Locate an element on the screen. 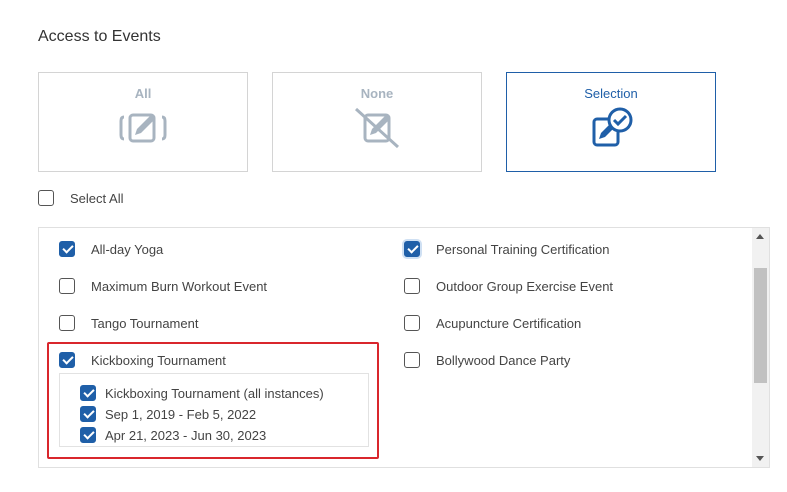 The width and height of the screenshot is (787, 492). select-all-row: Select All is located at coordinates (80, 198).